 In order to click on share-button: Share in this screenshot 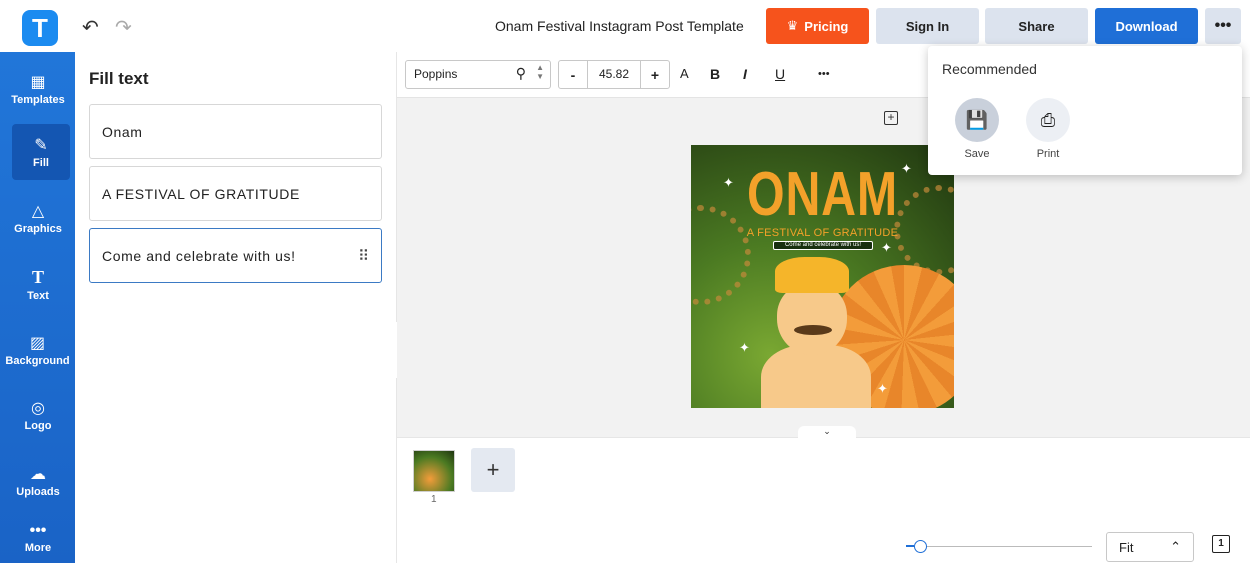, I will do `click(1036, 26)`.